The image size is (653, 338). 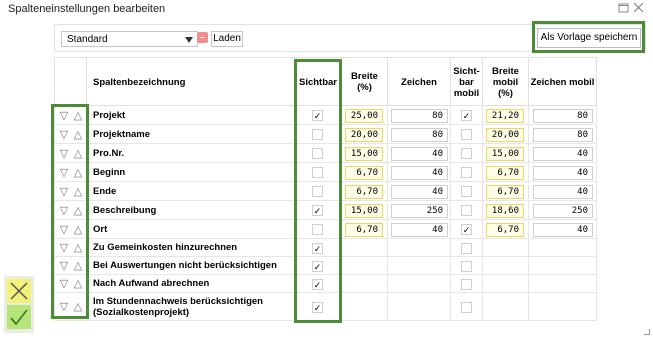 I want to click on width-mobile-input: 20,00, so click(x=505, y=135).